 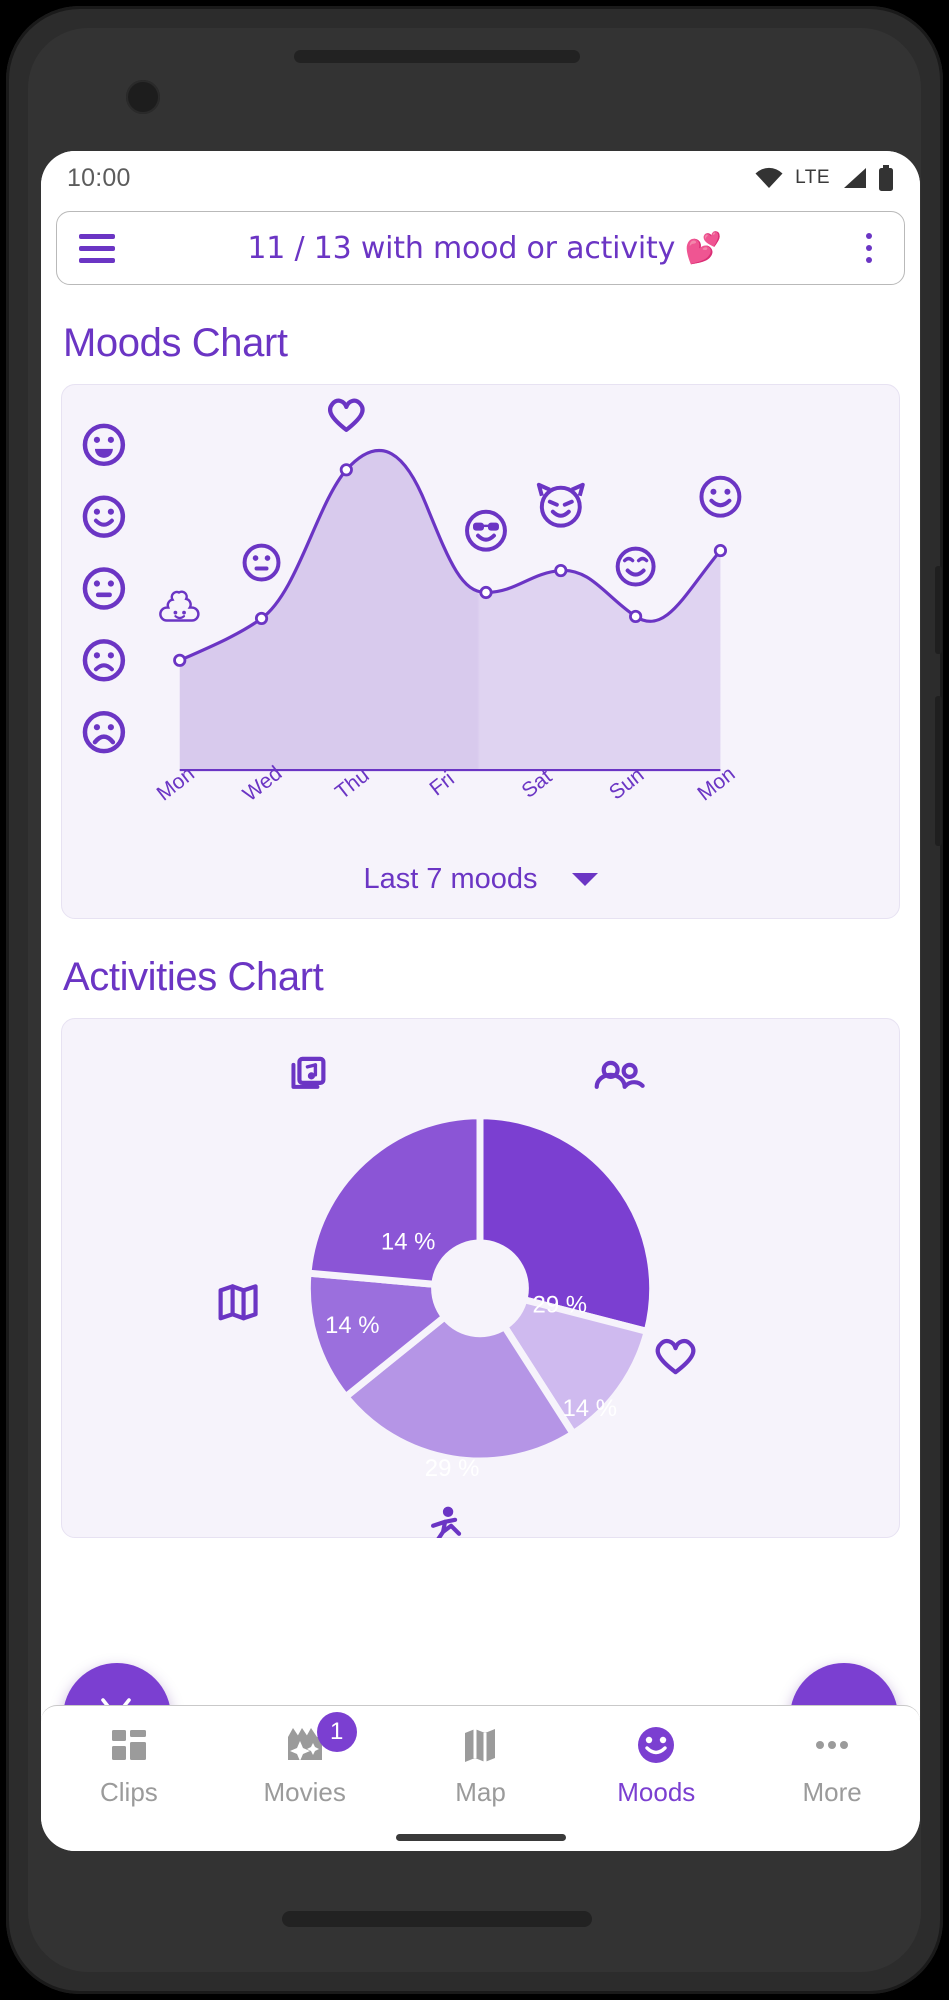 I want to click on people-icon, so click(x=619, y=1074).